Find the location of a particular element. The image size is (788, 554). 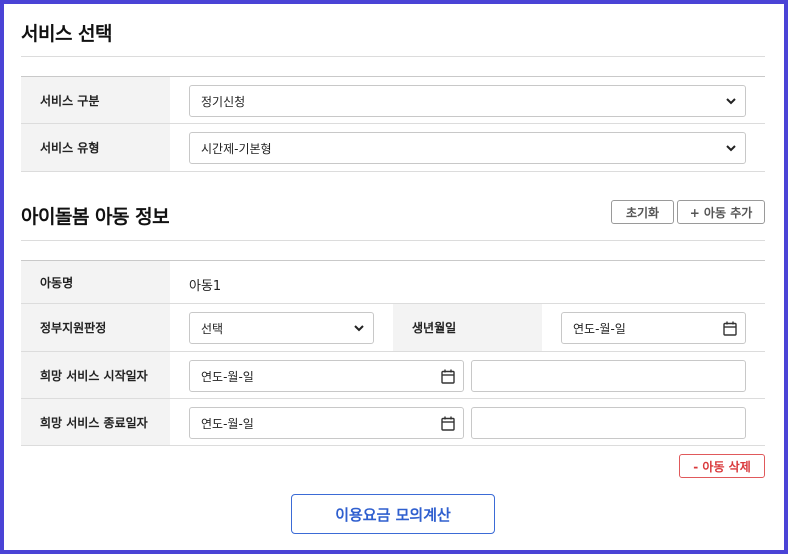

gov-support-row: 정부지원판정 선택 생년월일 연도-월-일 is located at coordinates (393, 328).